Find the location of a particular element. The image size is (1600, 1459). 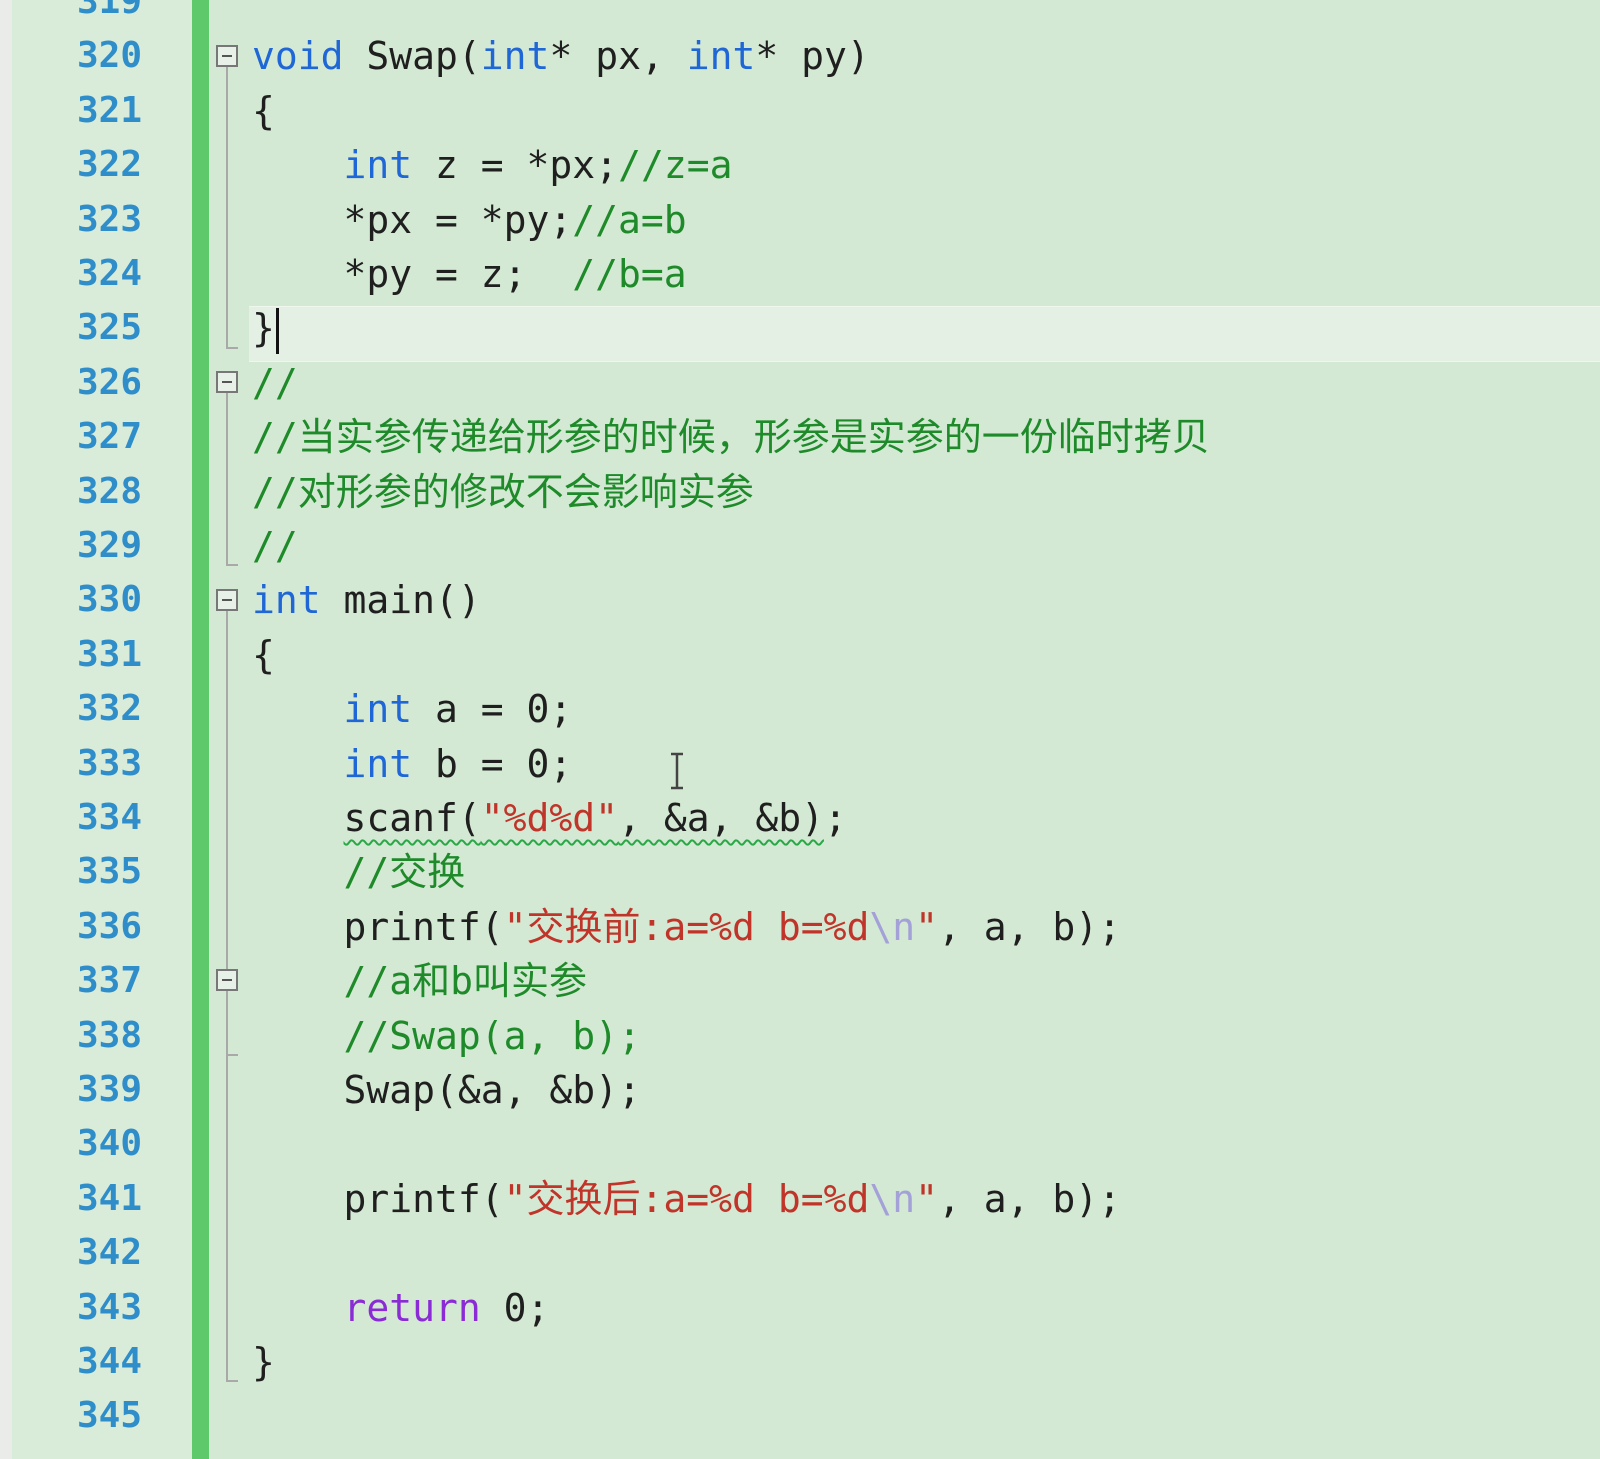

code-token: //当实参传递给形参的时候，形参是实参的一份临时拷贝 is located at coordinates (731, 437).